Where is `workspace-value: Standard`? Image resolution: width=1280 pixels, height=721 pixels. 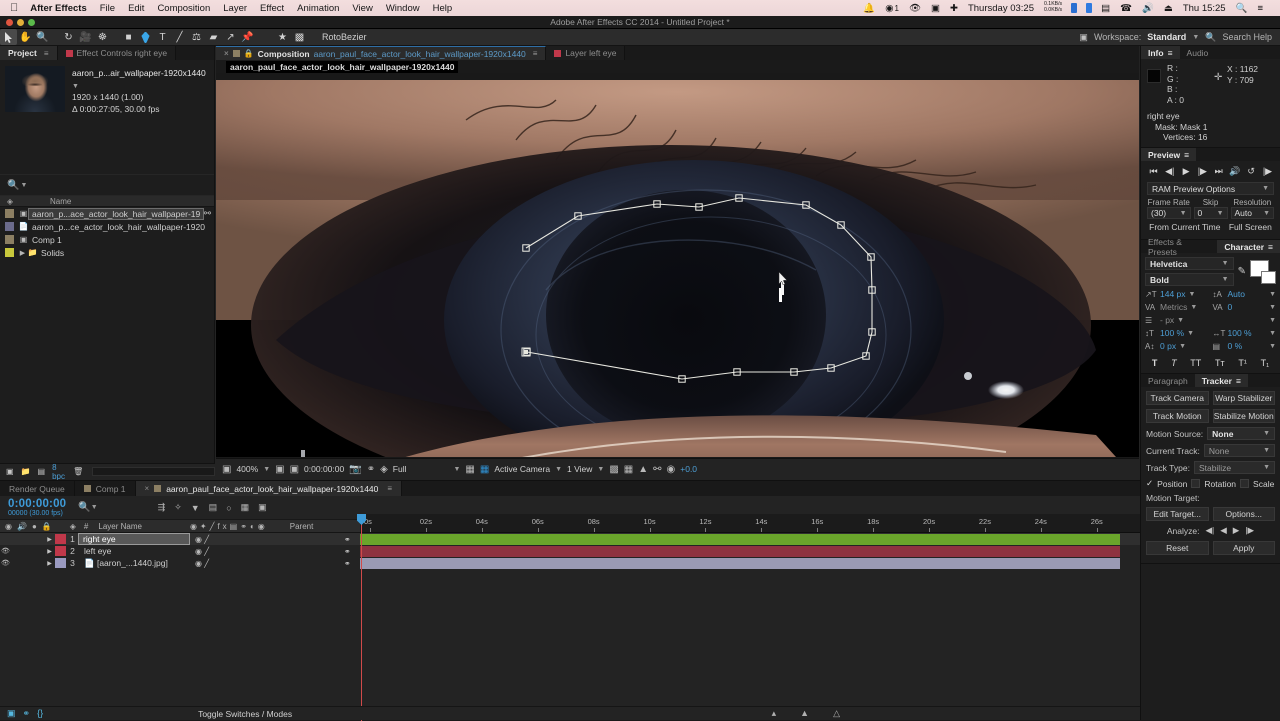 workspace-value: Standard is located at coordinates (1166, 37).